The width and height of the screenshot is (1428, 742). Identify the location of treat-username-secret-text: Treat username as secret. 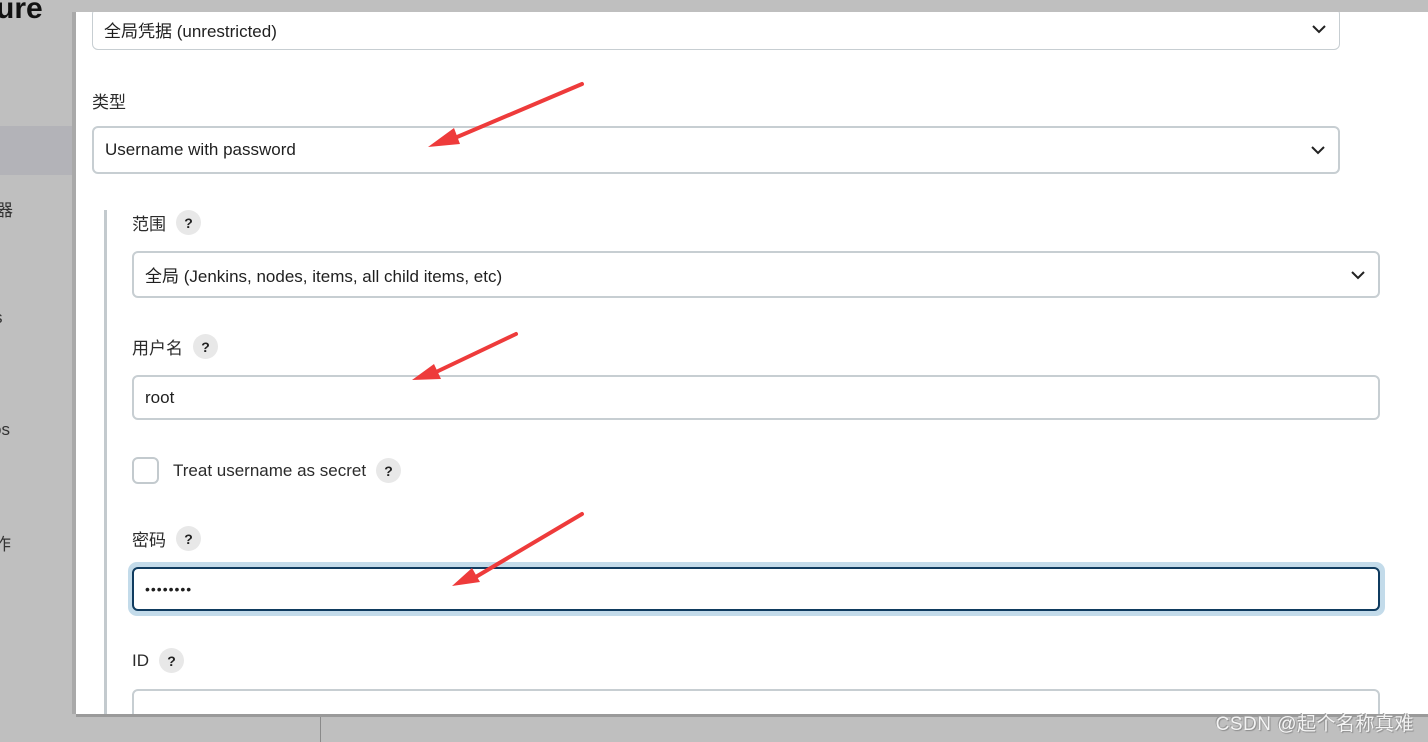
(270, 470).